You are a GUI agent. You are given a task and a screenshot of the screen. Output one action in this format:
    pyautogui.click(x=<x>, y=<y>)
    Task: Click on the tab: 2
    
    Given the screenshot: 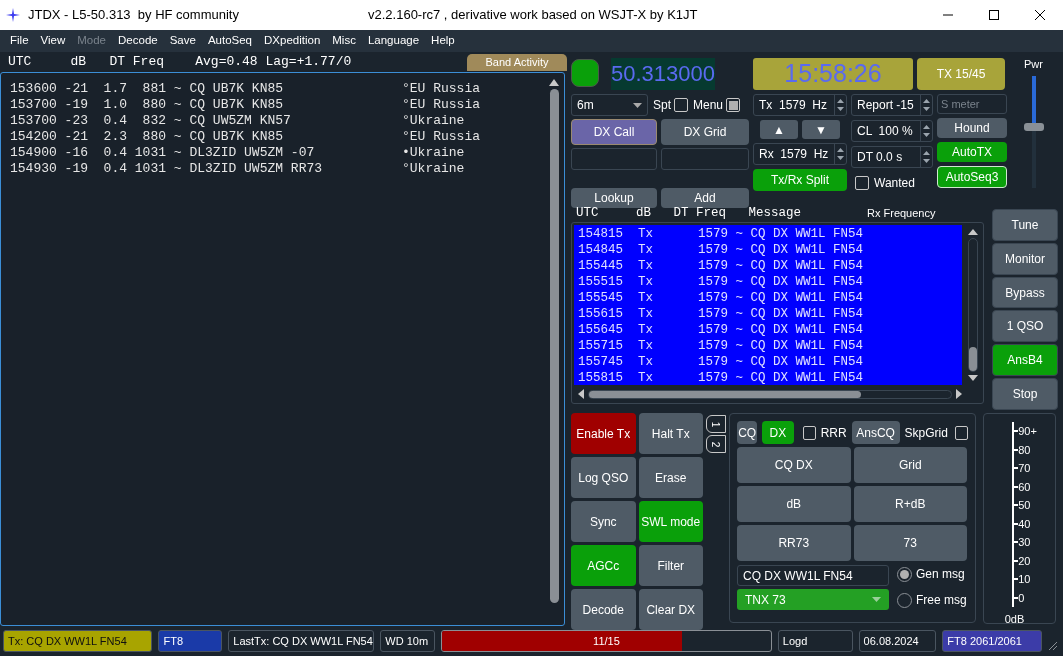 What is the action you would take?
    pyautogui.click(x=716, y=444)
    